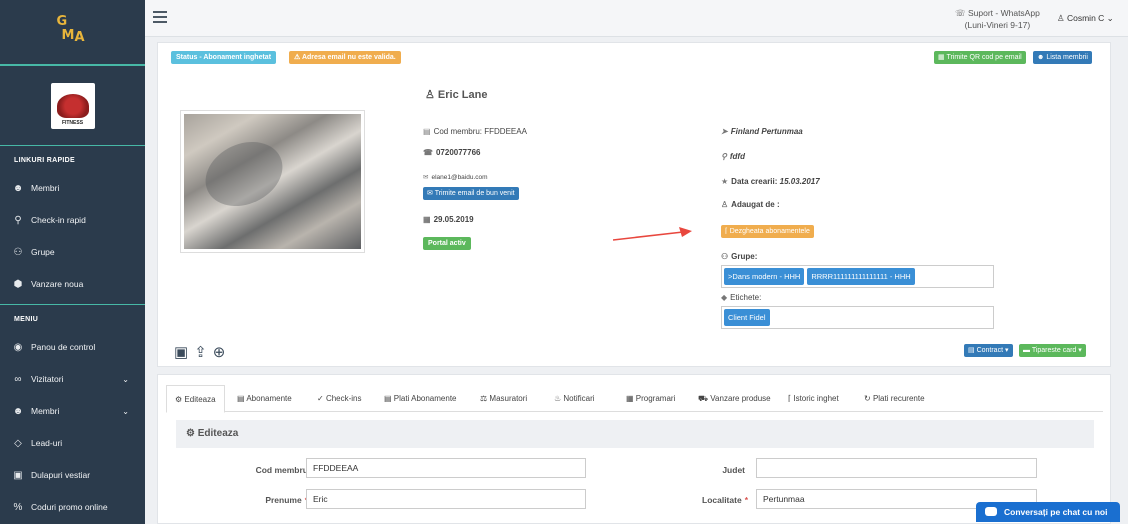 Image resolution: width=1128 pixels, height=524 pixels. I want to click on tab-vanzare-produse: ⛟ Vanzare produse, so click(734, 398).